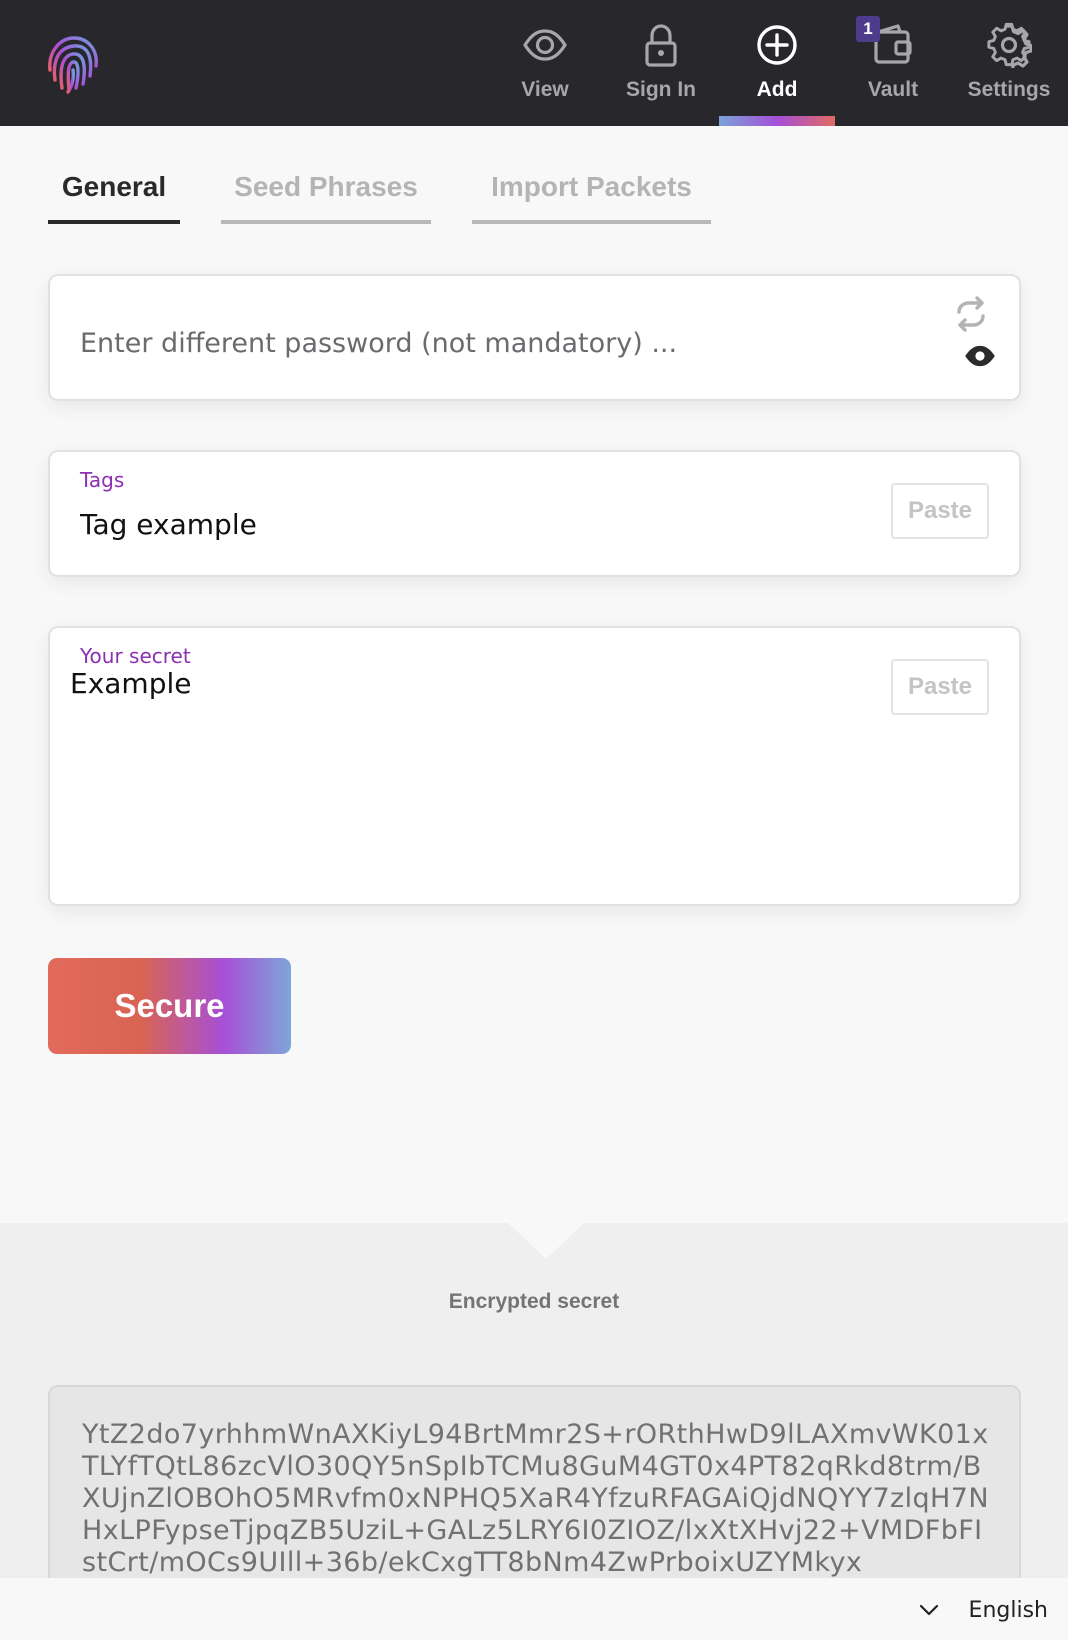  What do you see at coordinates (777, 89) in the screenshot?
I see `nav-add-label: Add` at bounding box center [777, 89].